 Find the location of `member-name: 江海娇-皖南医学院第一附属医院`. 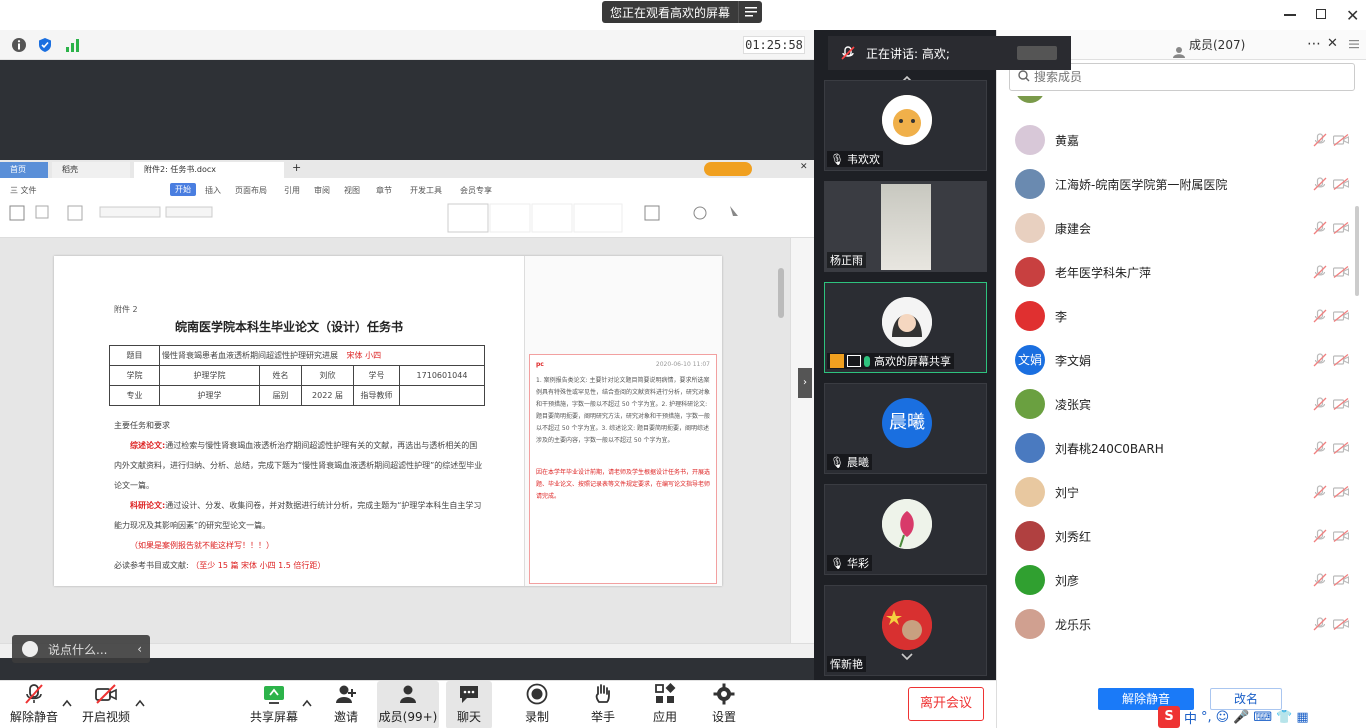

member-name: 江海娇-皖南医学院第一附属医院 is located at coordinates (1141, 185).